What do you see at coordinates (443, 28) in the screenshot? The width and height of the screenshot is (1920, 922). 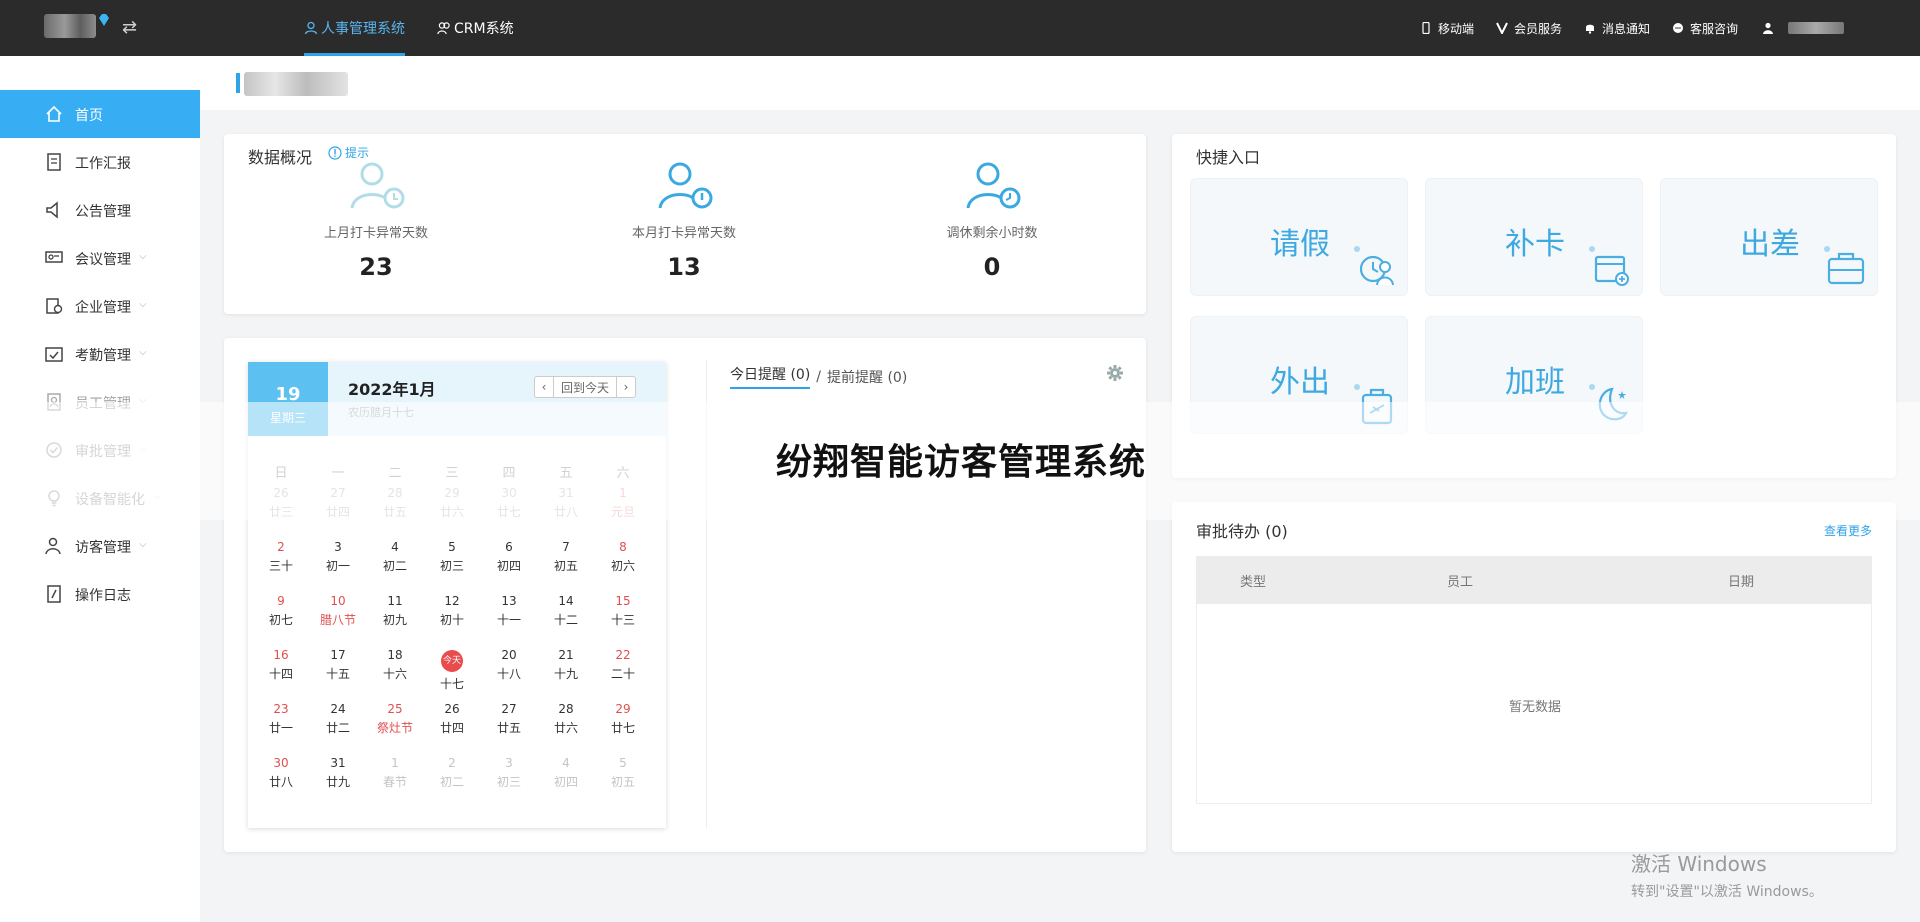 I see `users-icon` at bounding box center [443, 28].